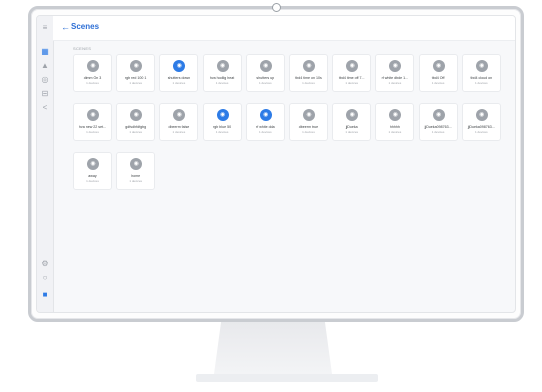 The height and width of the screenshot is (392, 542). What do you see at coordinates (45, 264) in the screenshot?
I see `settings-icon: ⚙` at bounding box center [45, 264].